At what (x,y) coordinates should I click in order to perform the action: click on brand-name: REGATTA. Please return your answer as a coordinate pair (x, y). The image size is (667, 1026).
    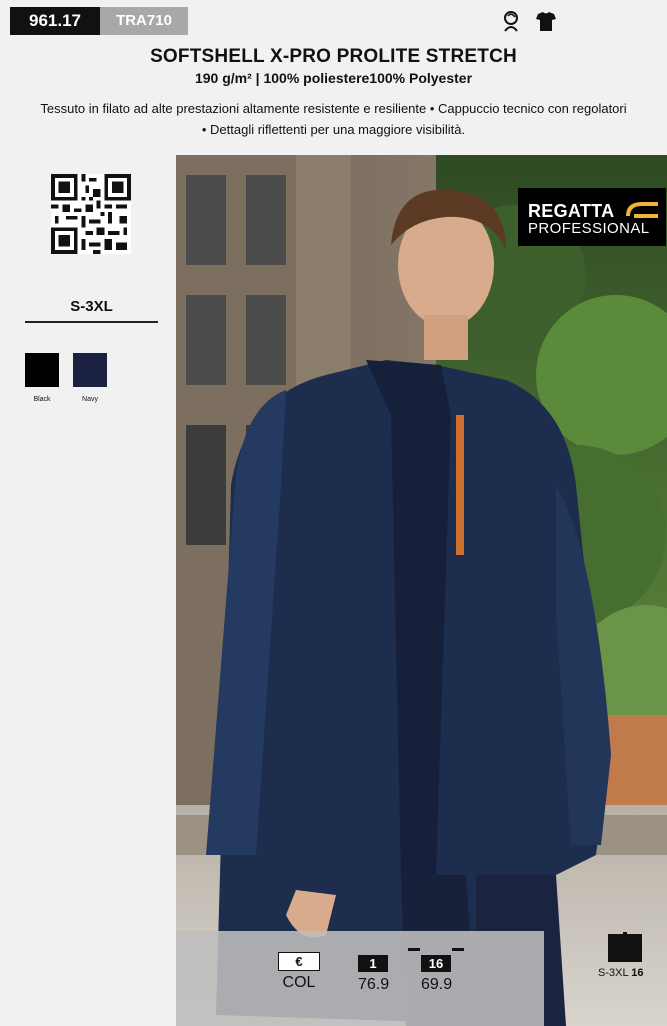
    Looking at the image, I should click on (571, 211).